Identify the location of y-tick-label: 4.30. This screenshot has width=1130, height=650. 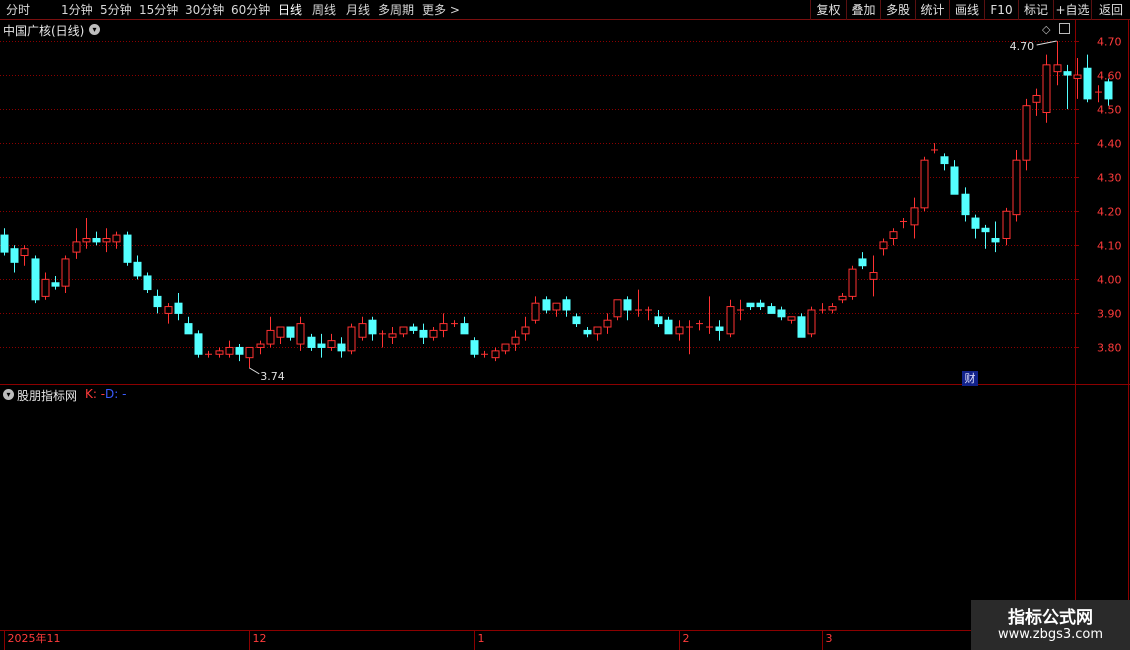
(1109, 178).